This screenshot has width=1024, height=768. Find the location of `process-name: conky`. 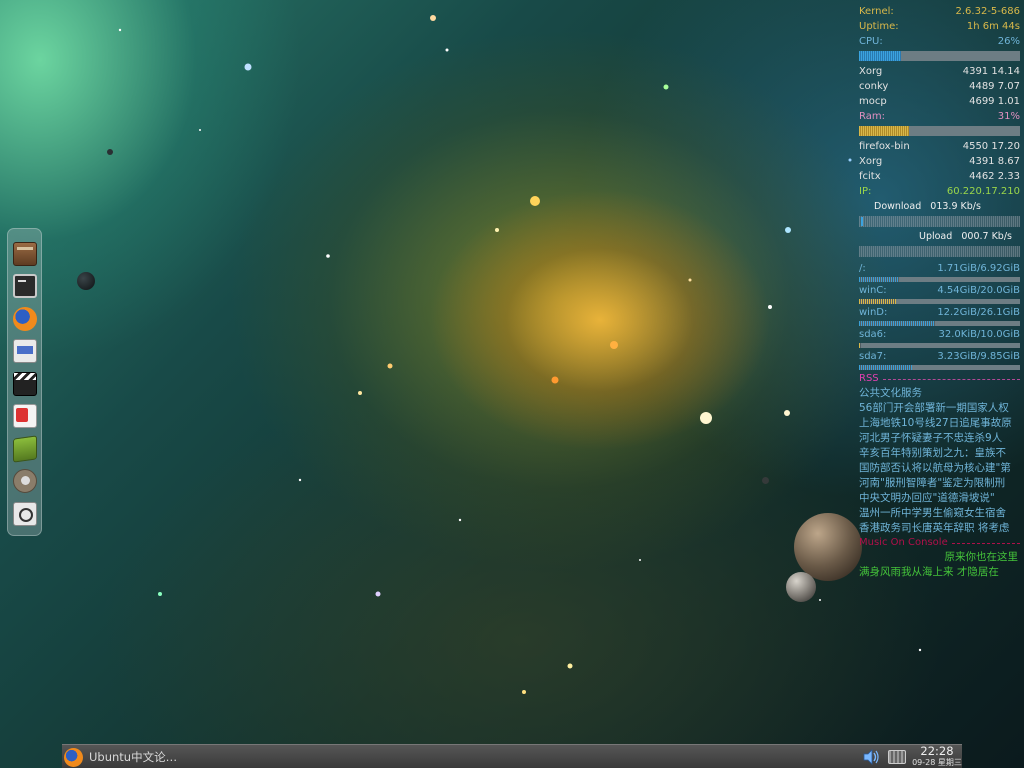

process-name: conky is located at coordinates (874, 86).